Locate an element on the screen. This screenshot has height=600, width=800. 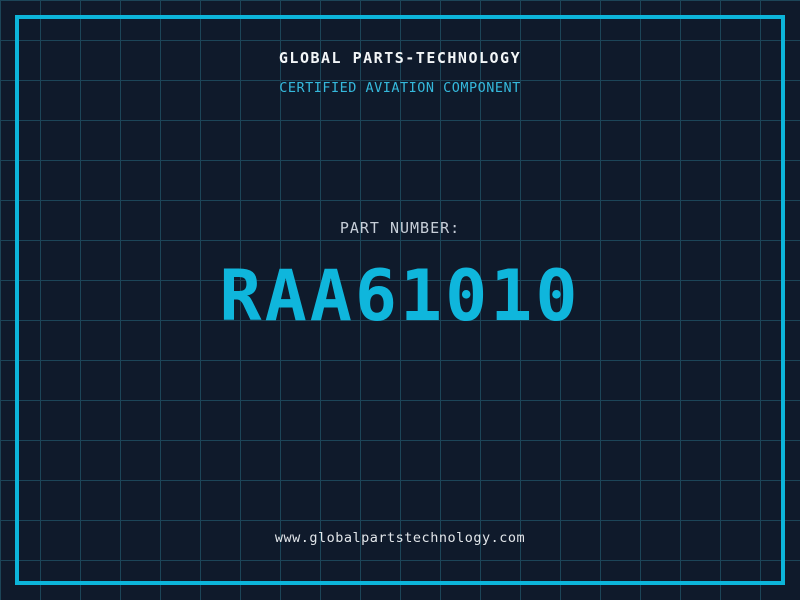
certification-subtitle: CERTIFIED AVIATION COMPONENT is located at coordinates (400, 88).